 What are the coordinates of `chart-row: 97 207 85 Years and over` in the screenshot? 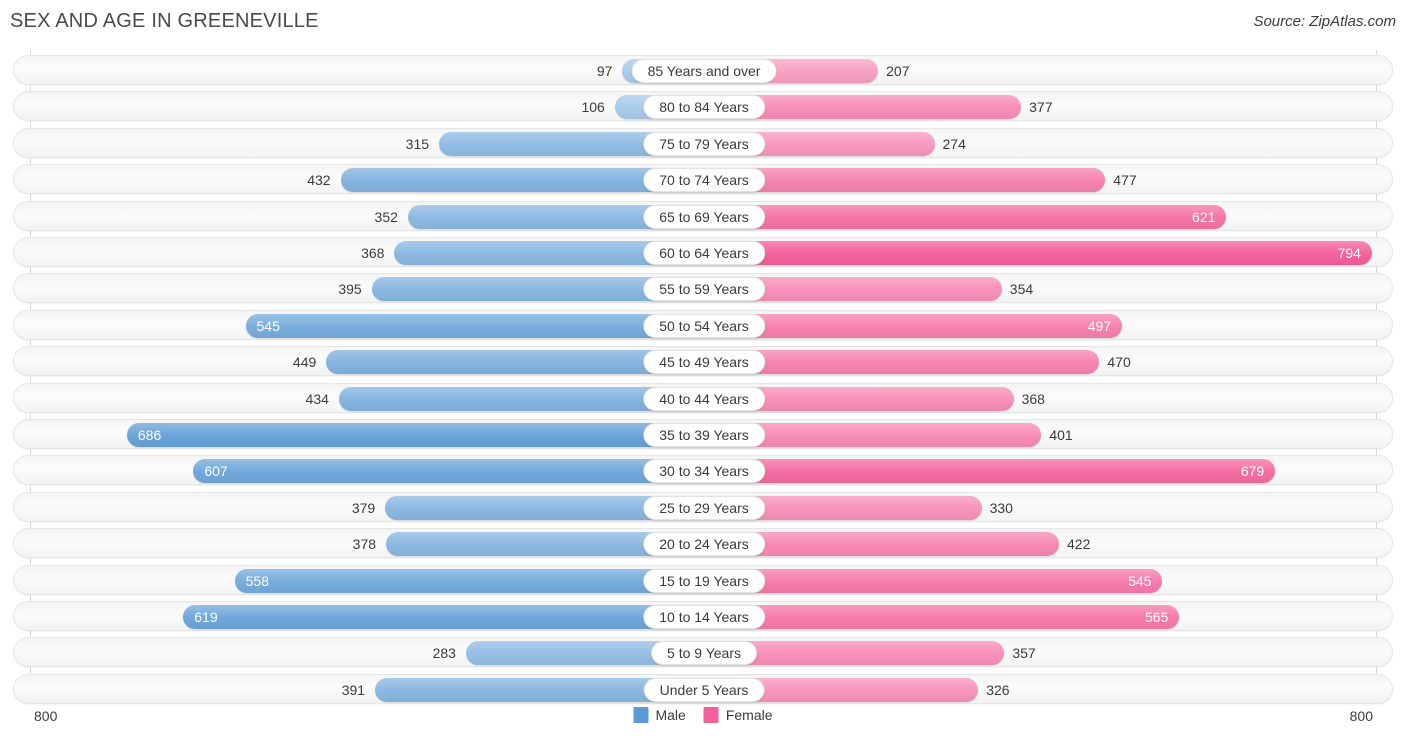 It's located at (703, 70).